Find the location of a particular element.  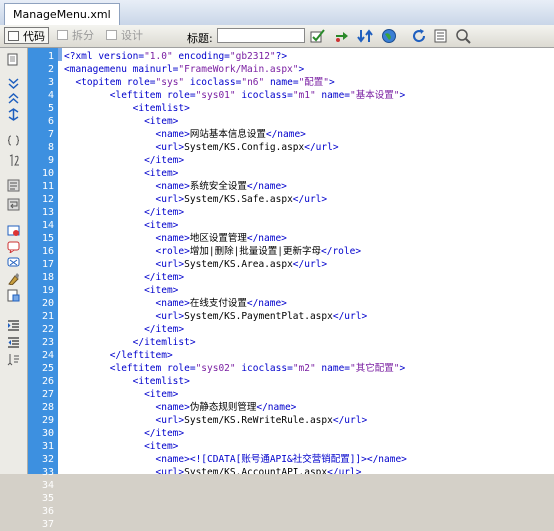

file-transfer-icon is located at coordinates (365, 36).